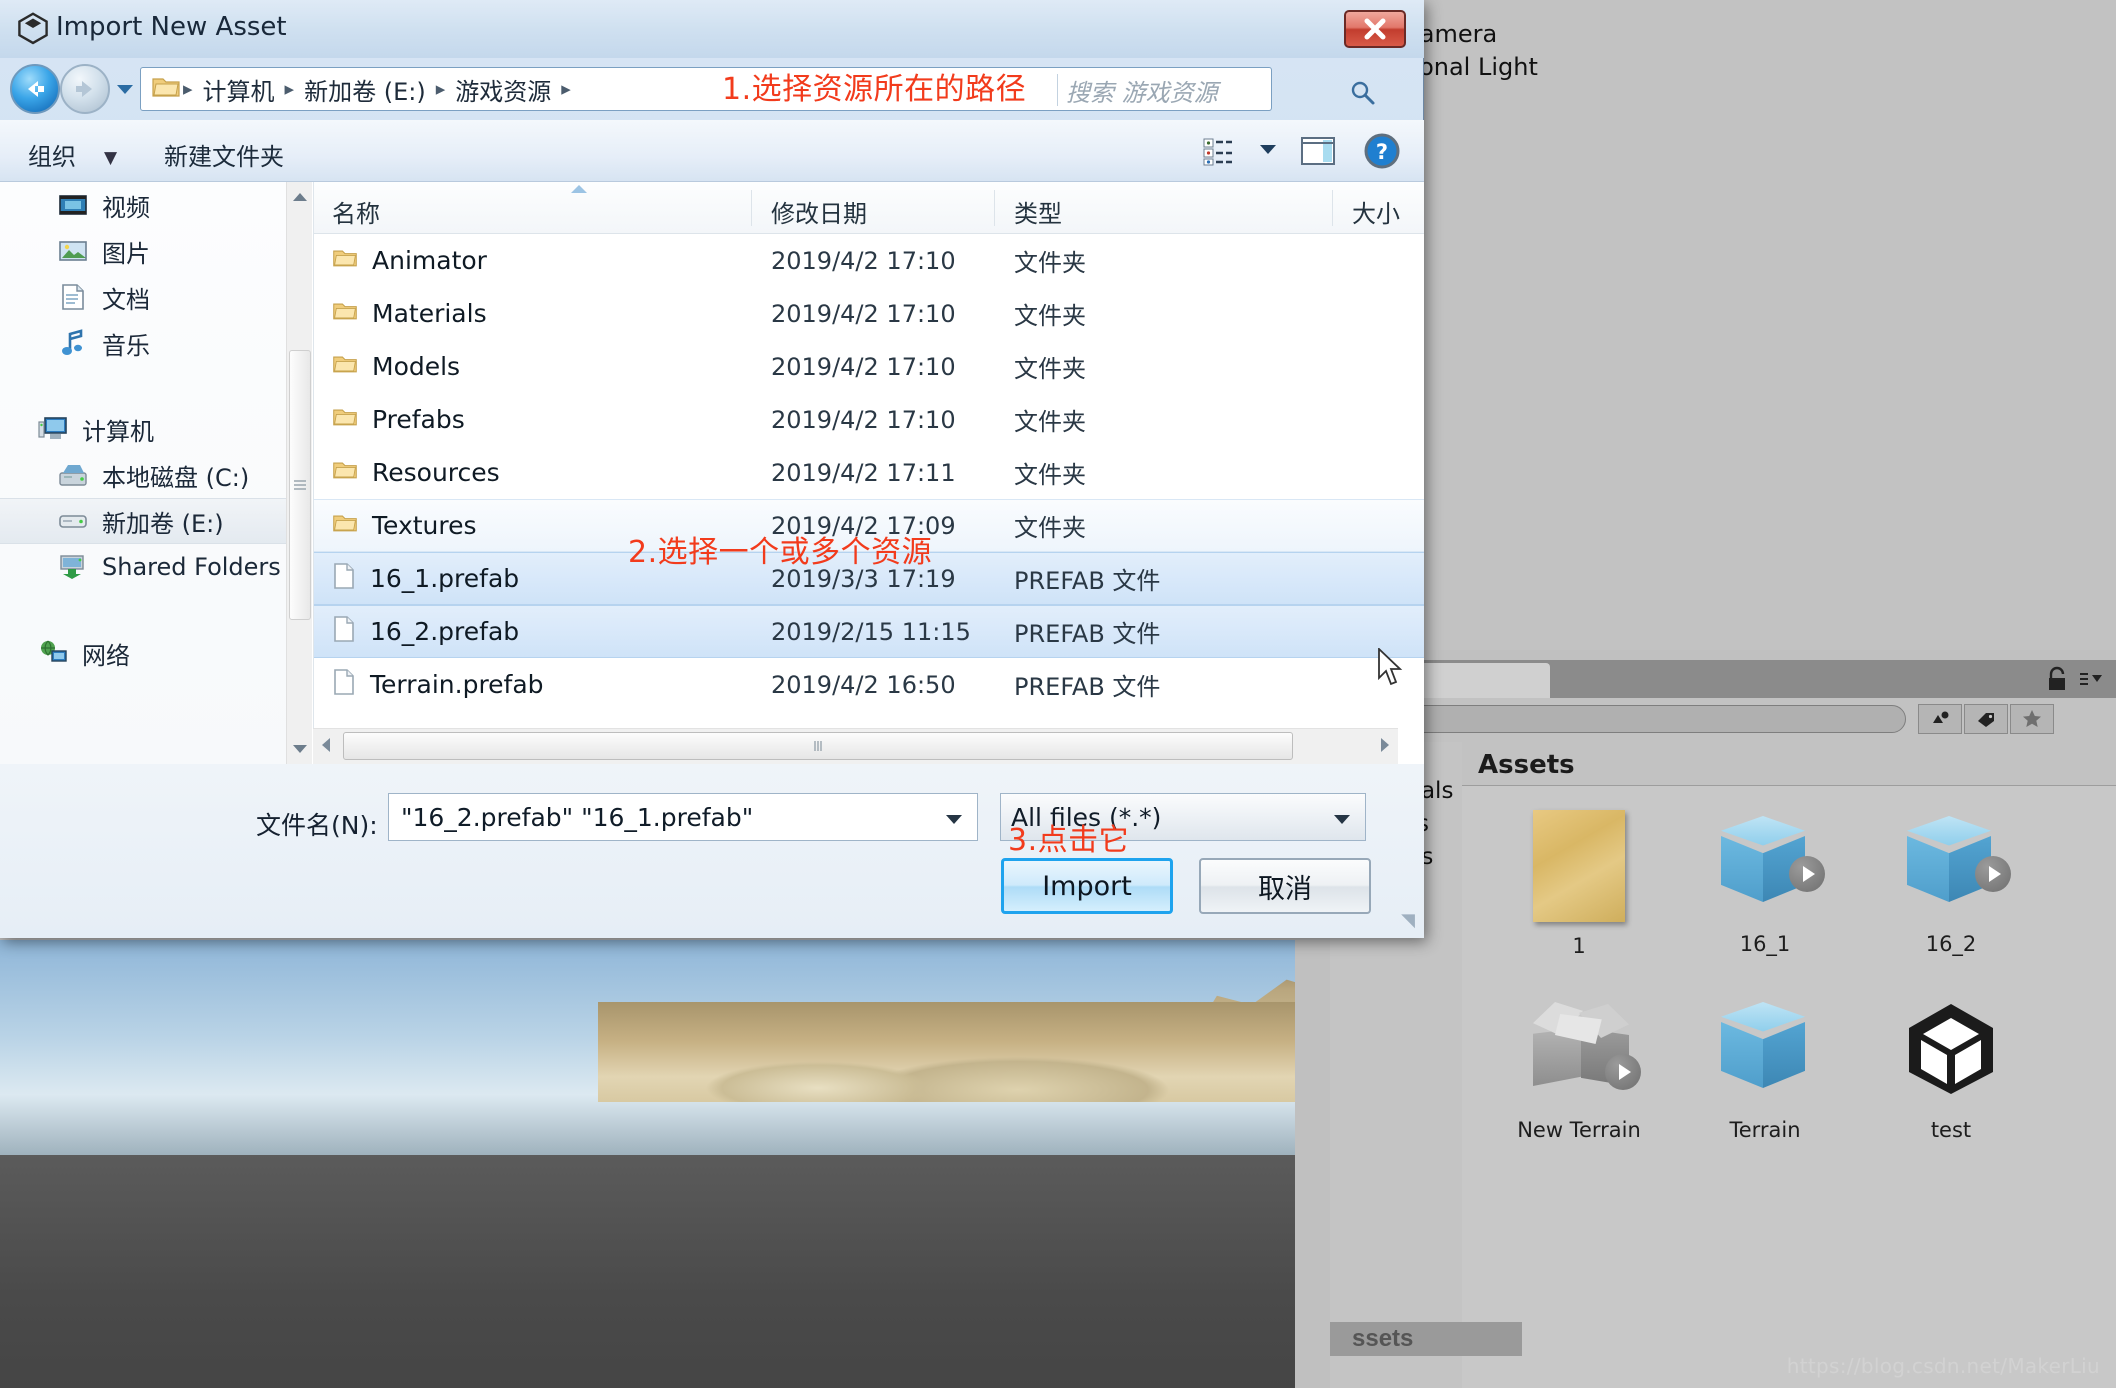  I want to click on sidebar-item-label: 图片, so click(126, 253).